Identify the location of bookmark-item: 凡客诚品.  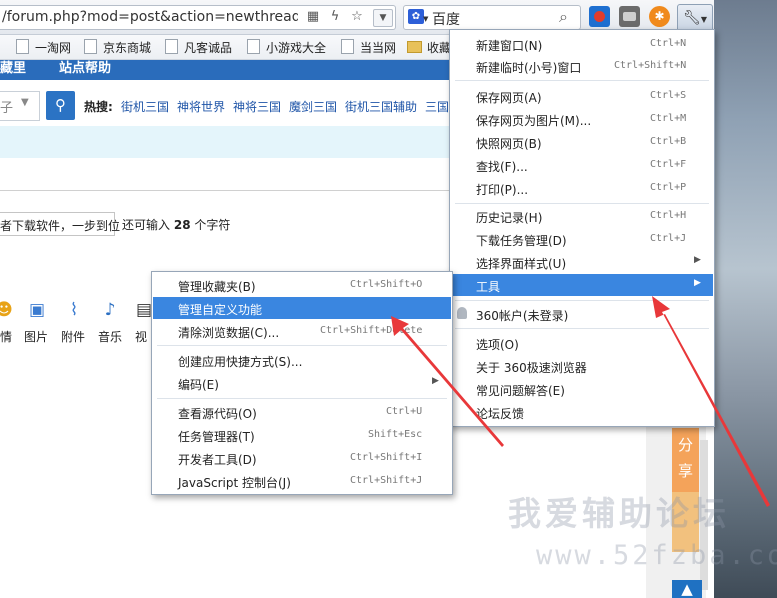
(198, 47).